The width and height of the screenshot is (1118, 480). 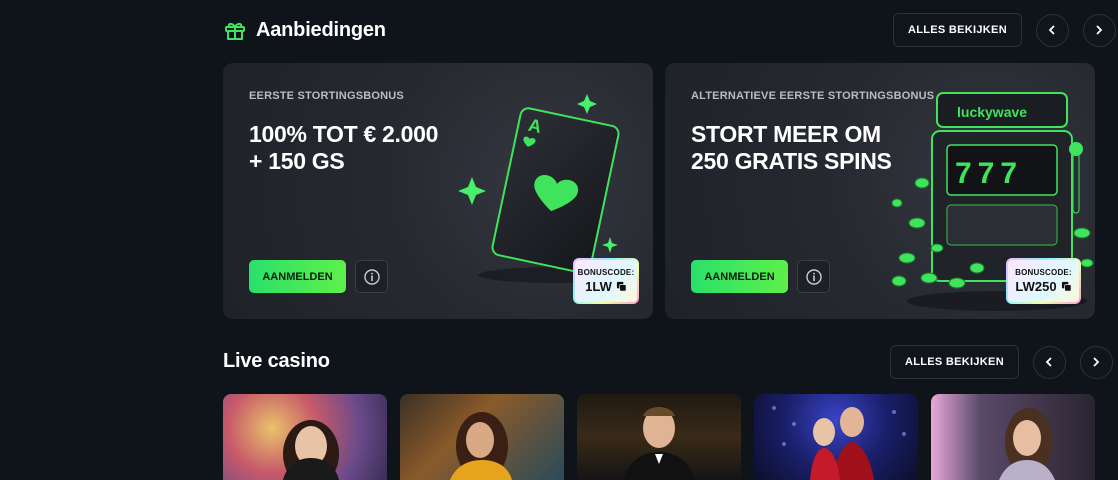 What do you see at coordinates (957, 30) in the screenshot?
I see `offers-view-all-button: ALLES BEKIJKEN` at bounding box center [957, 30].